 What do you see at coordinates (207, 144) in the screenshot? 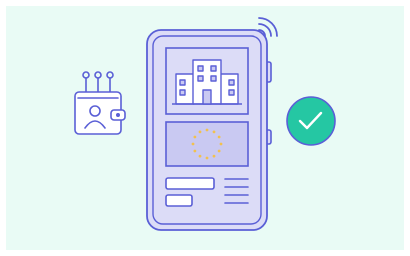
I see `eu-flag-icon` at bounding box center [207, 144].